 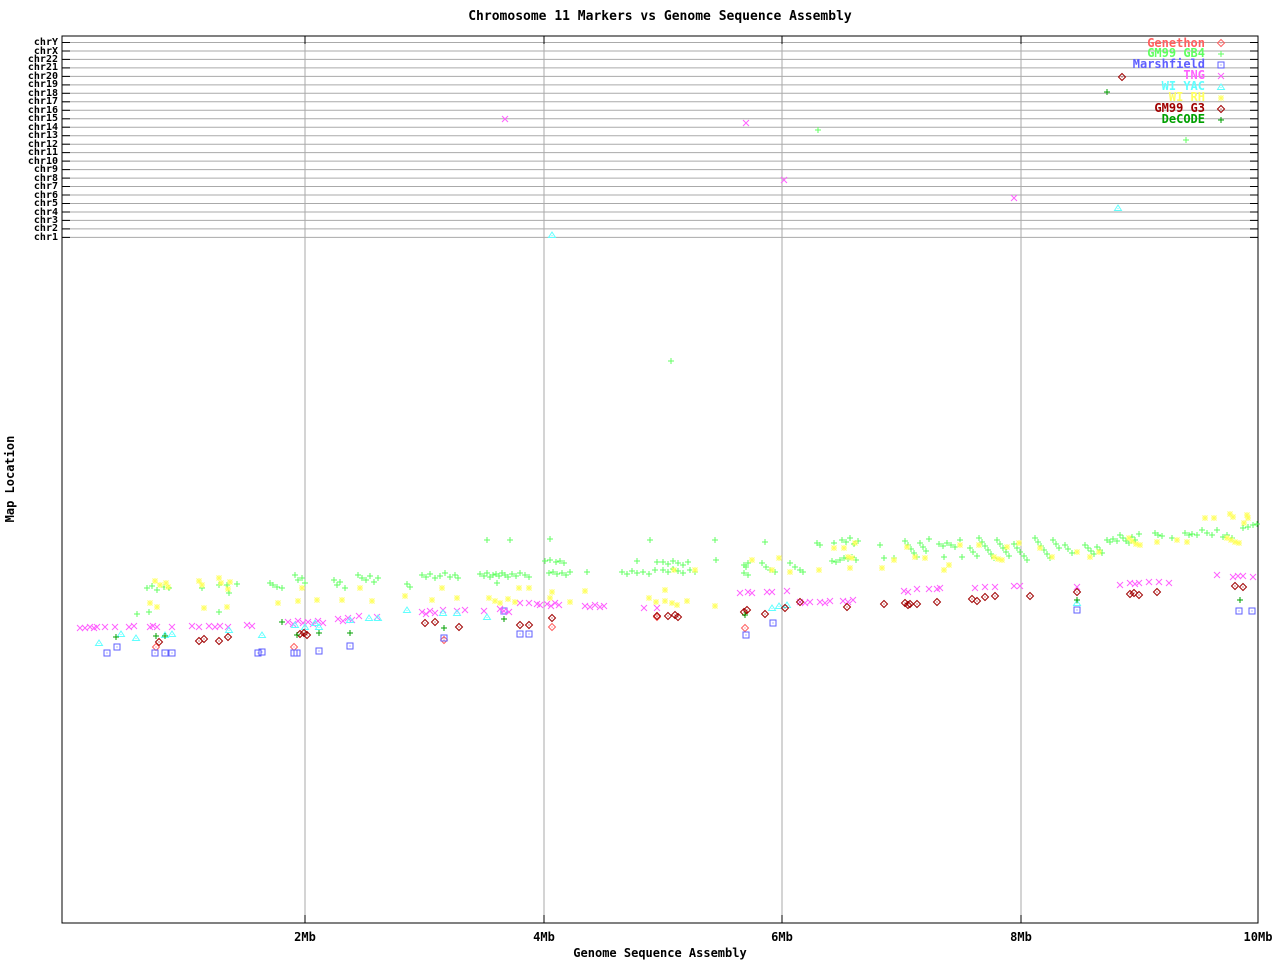 What do you see at coordinates (660, 953) in the screenshot?
I see `x-axis-label: Genome Sequence Assembly` at bounding box center [660, 953].